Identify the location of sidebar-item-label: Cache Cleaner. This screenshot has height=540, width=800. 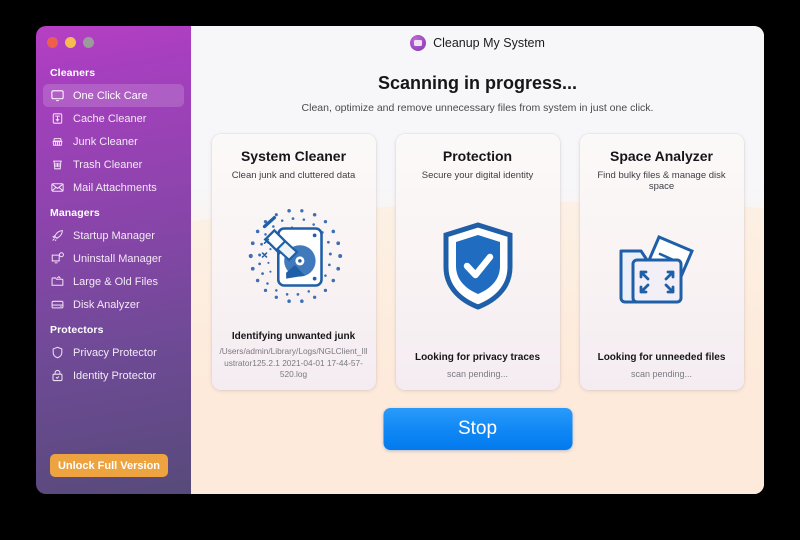
(110, 118).